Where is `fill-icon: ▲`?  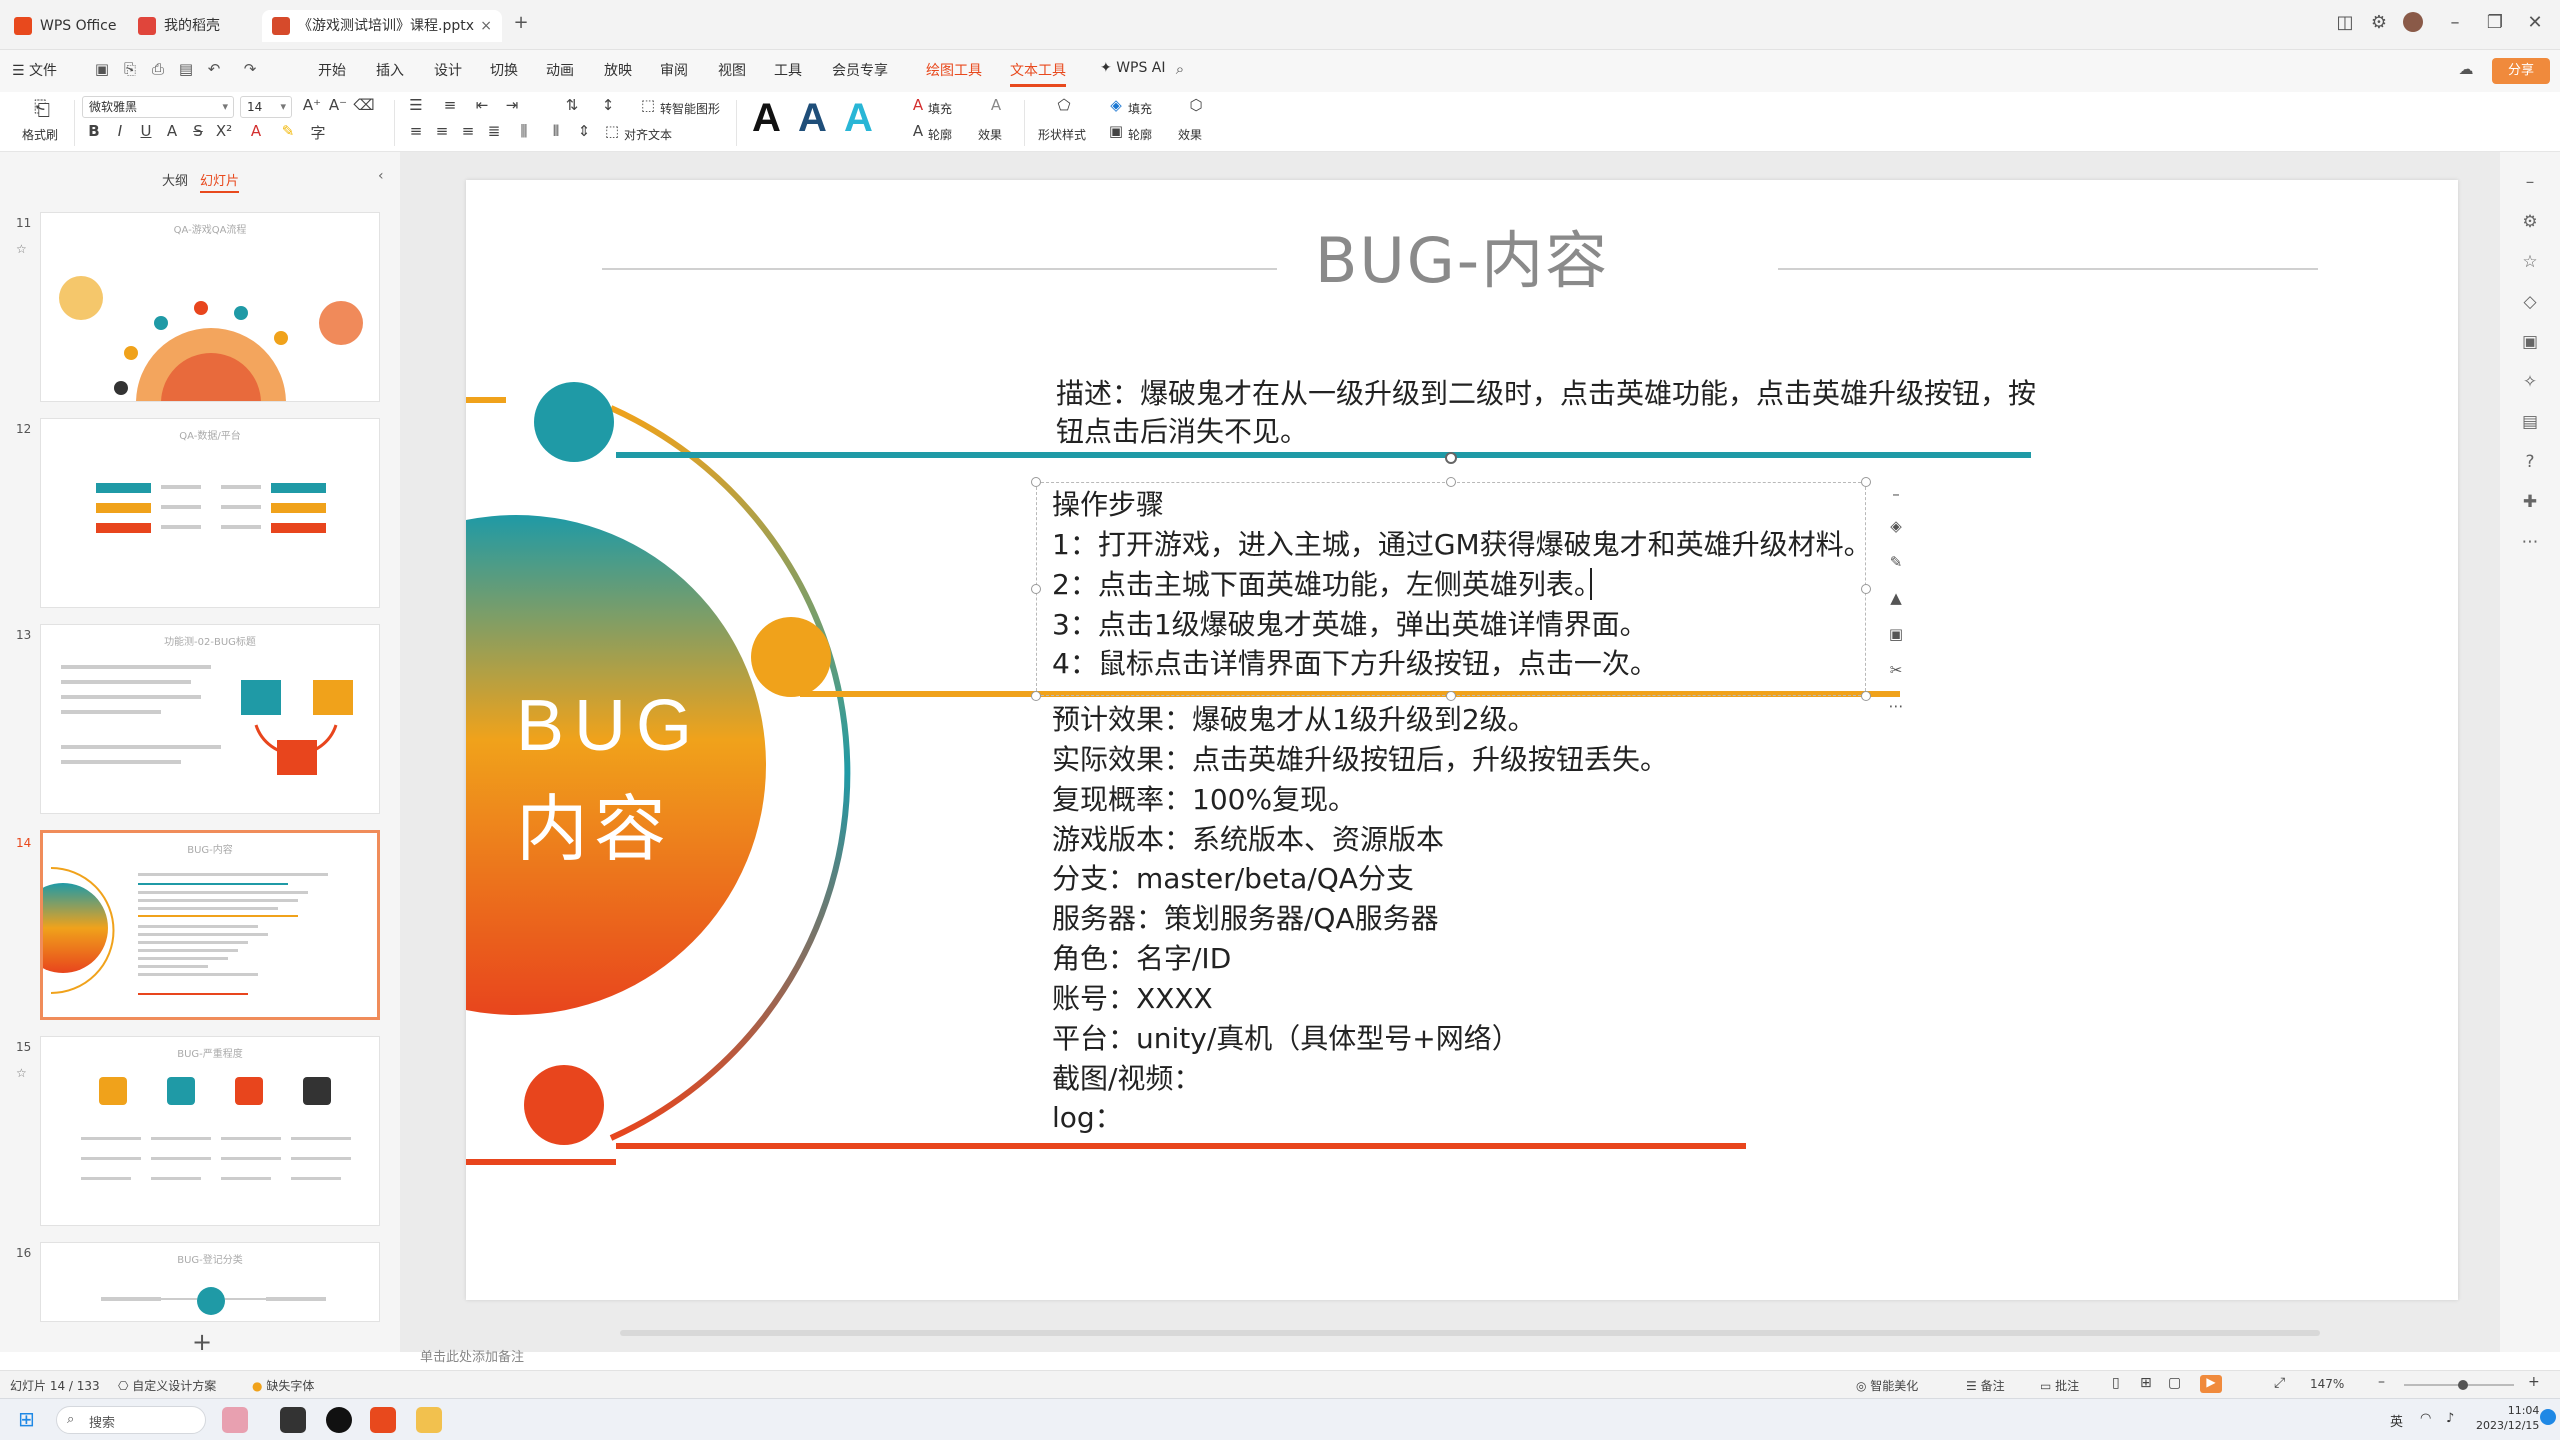 fill-icon: ▲ is located at coordinates (1896, 598).